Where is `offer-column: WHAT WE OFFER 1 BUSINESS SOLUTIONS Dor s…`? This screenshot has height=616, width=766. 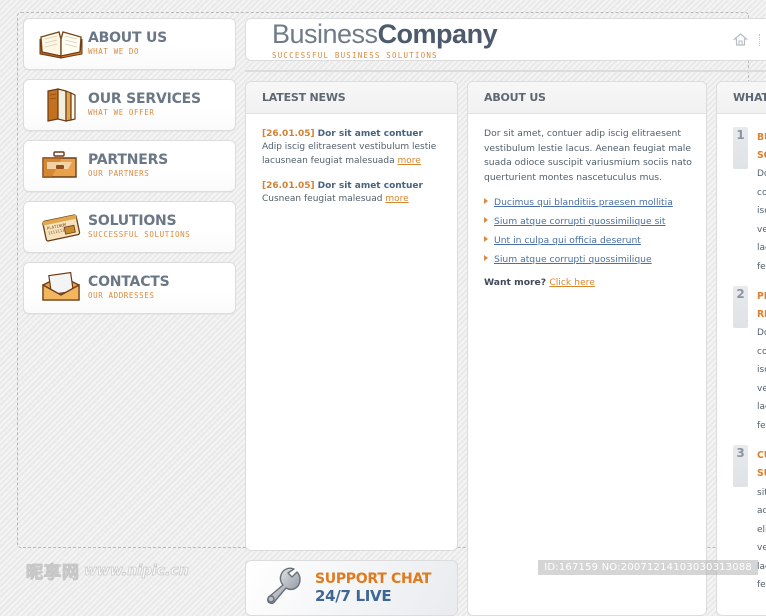 offer-column: WHAT WE OFFER 1 BUSINESS SOLUTIONS Dor s… is located at coordinates (741, 348).